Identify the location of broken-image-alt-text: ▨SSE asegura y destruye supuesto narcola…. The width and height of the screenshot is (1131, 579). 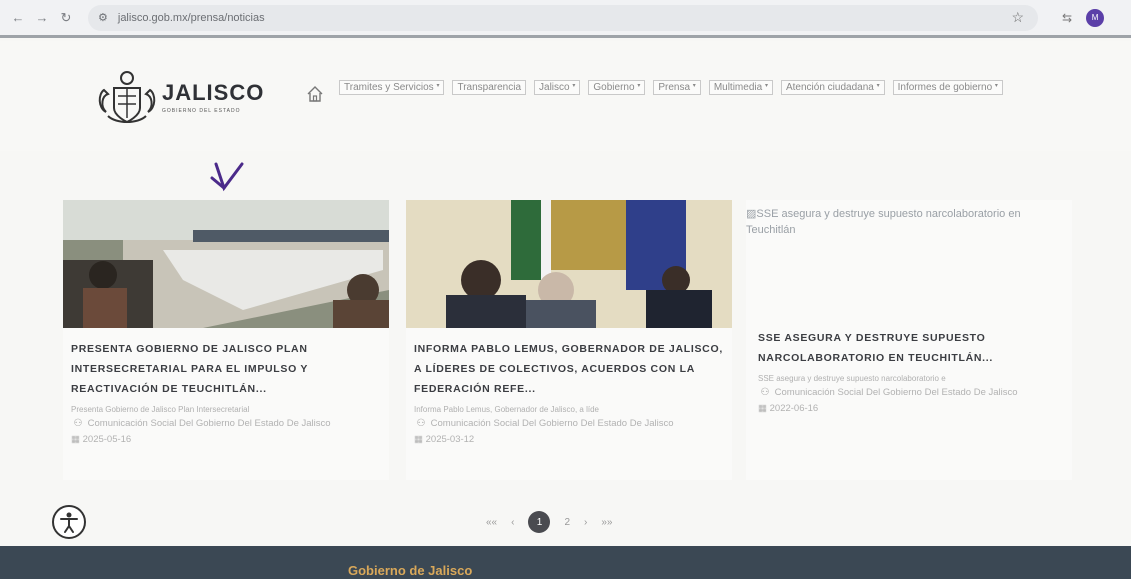
(883, 222).